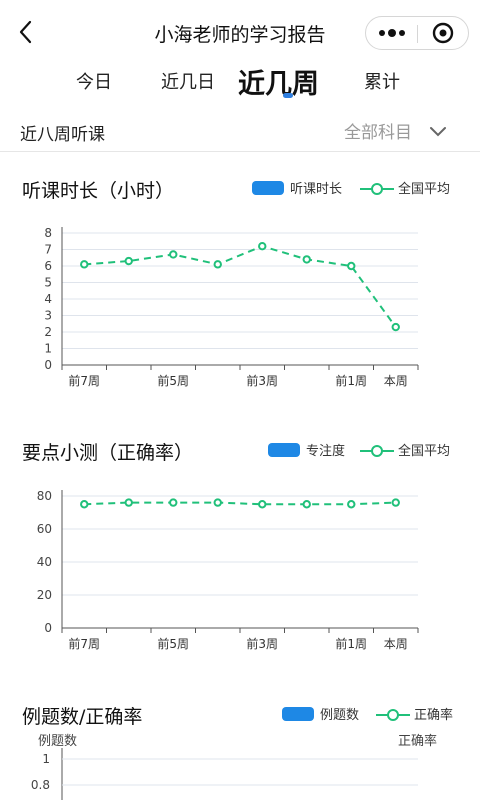 The width and height of the screenshot is (480, 800). I want to click on examples-chart: 10.8, so click(224, 774).